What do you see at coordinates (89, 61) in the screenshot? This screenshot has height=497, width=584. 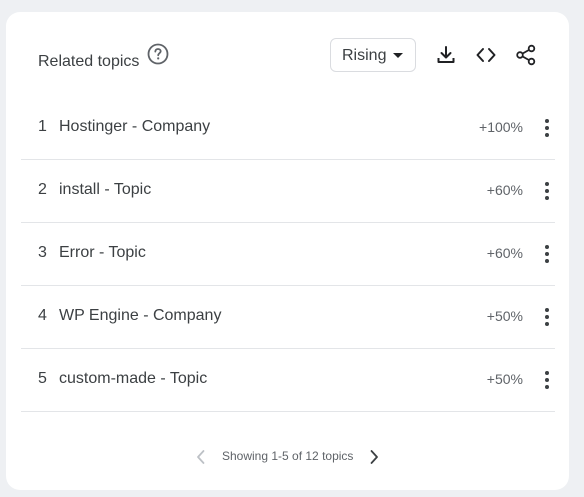 I see `card-title: Related topics` at bounding box center [89, 61].